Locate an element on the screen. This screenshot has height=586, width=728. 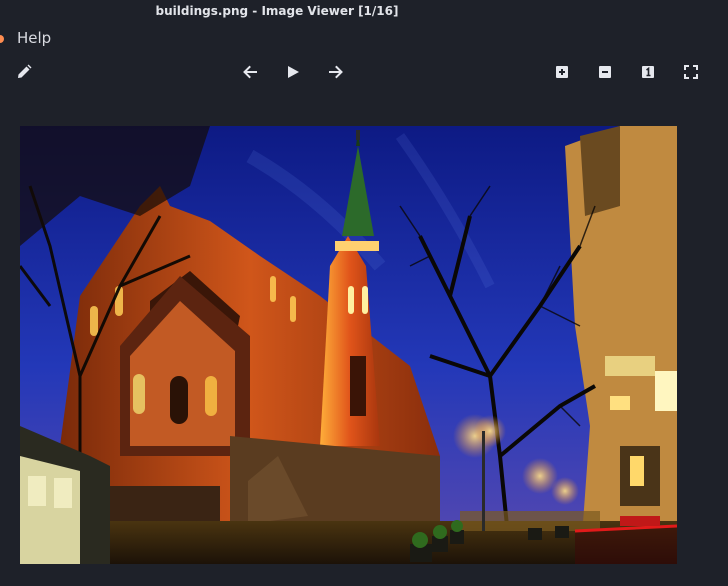
zoom-in-button is located at coordinates (562, 72).